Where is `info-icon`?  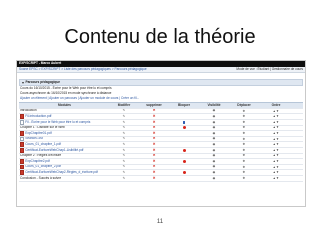 info-icon is located at coordinates (184, 122).